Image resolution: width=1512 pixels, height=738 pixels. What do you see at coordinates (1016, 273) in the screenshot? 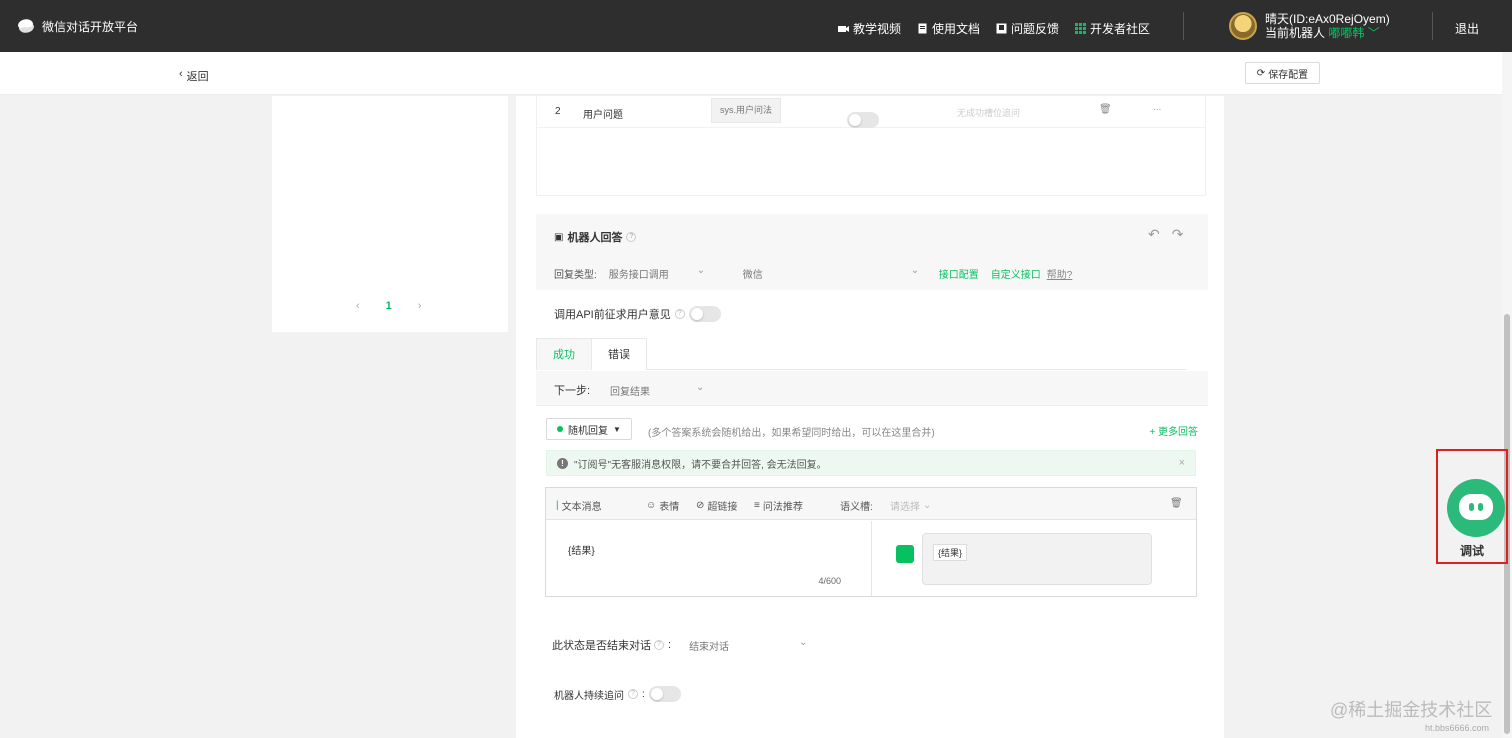
I see `custom-api-link: 自定义接口` at bounding box center [1016, 273].